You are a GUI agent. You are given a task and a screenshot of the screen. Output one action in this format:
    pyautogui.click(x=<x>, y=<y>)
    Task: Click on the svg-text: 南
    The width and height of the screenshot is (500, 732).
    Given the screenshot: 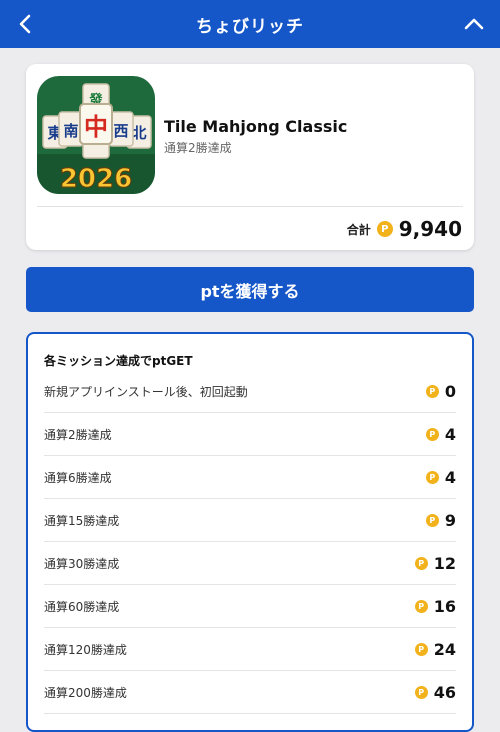 What is the action you would take?
    pyautogui.click(x=70, y=131)
    